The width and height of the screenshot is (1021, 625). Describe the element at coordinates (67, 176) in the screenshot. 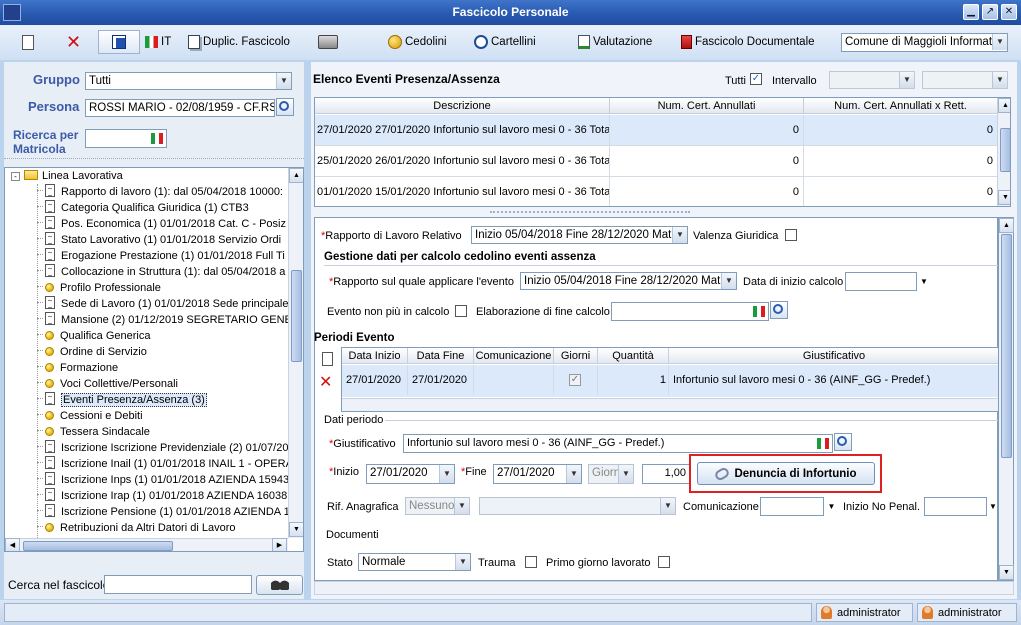

I see `tree-root: - Linea Lavorativa` at that location.